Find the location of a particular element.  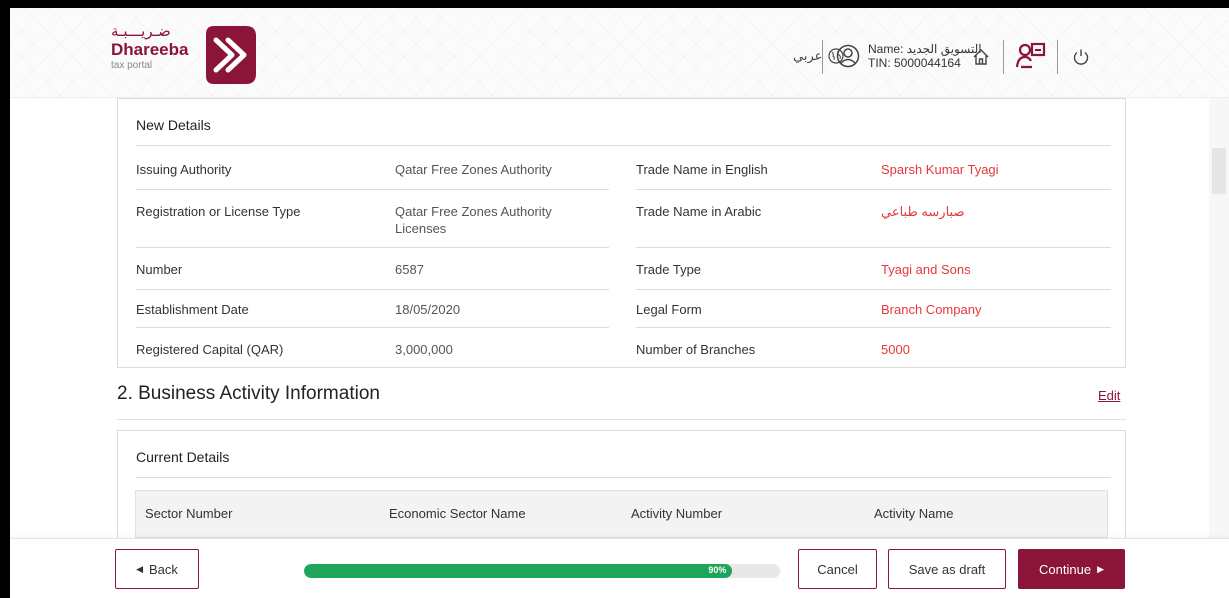

progress-fill: 90% is located at coordinates (518, 571).